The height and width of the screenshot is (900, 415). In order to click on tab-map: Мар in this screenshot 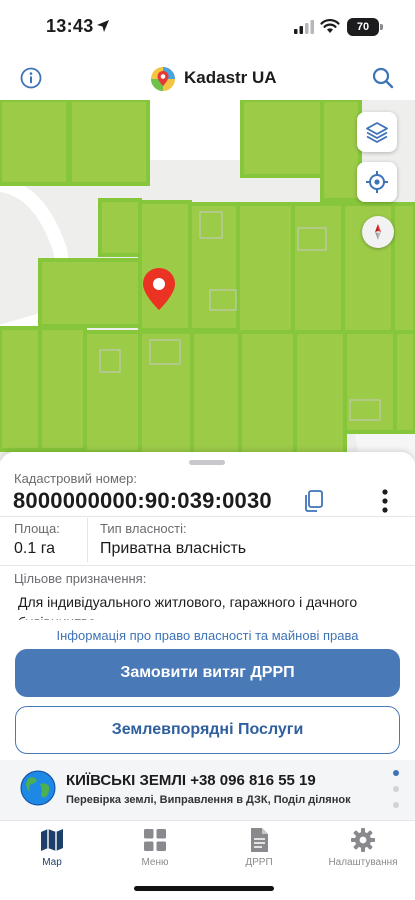, I will do `click(52, 847)`.